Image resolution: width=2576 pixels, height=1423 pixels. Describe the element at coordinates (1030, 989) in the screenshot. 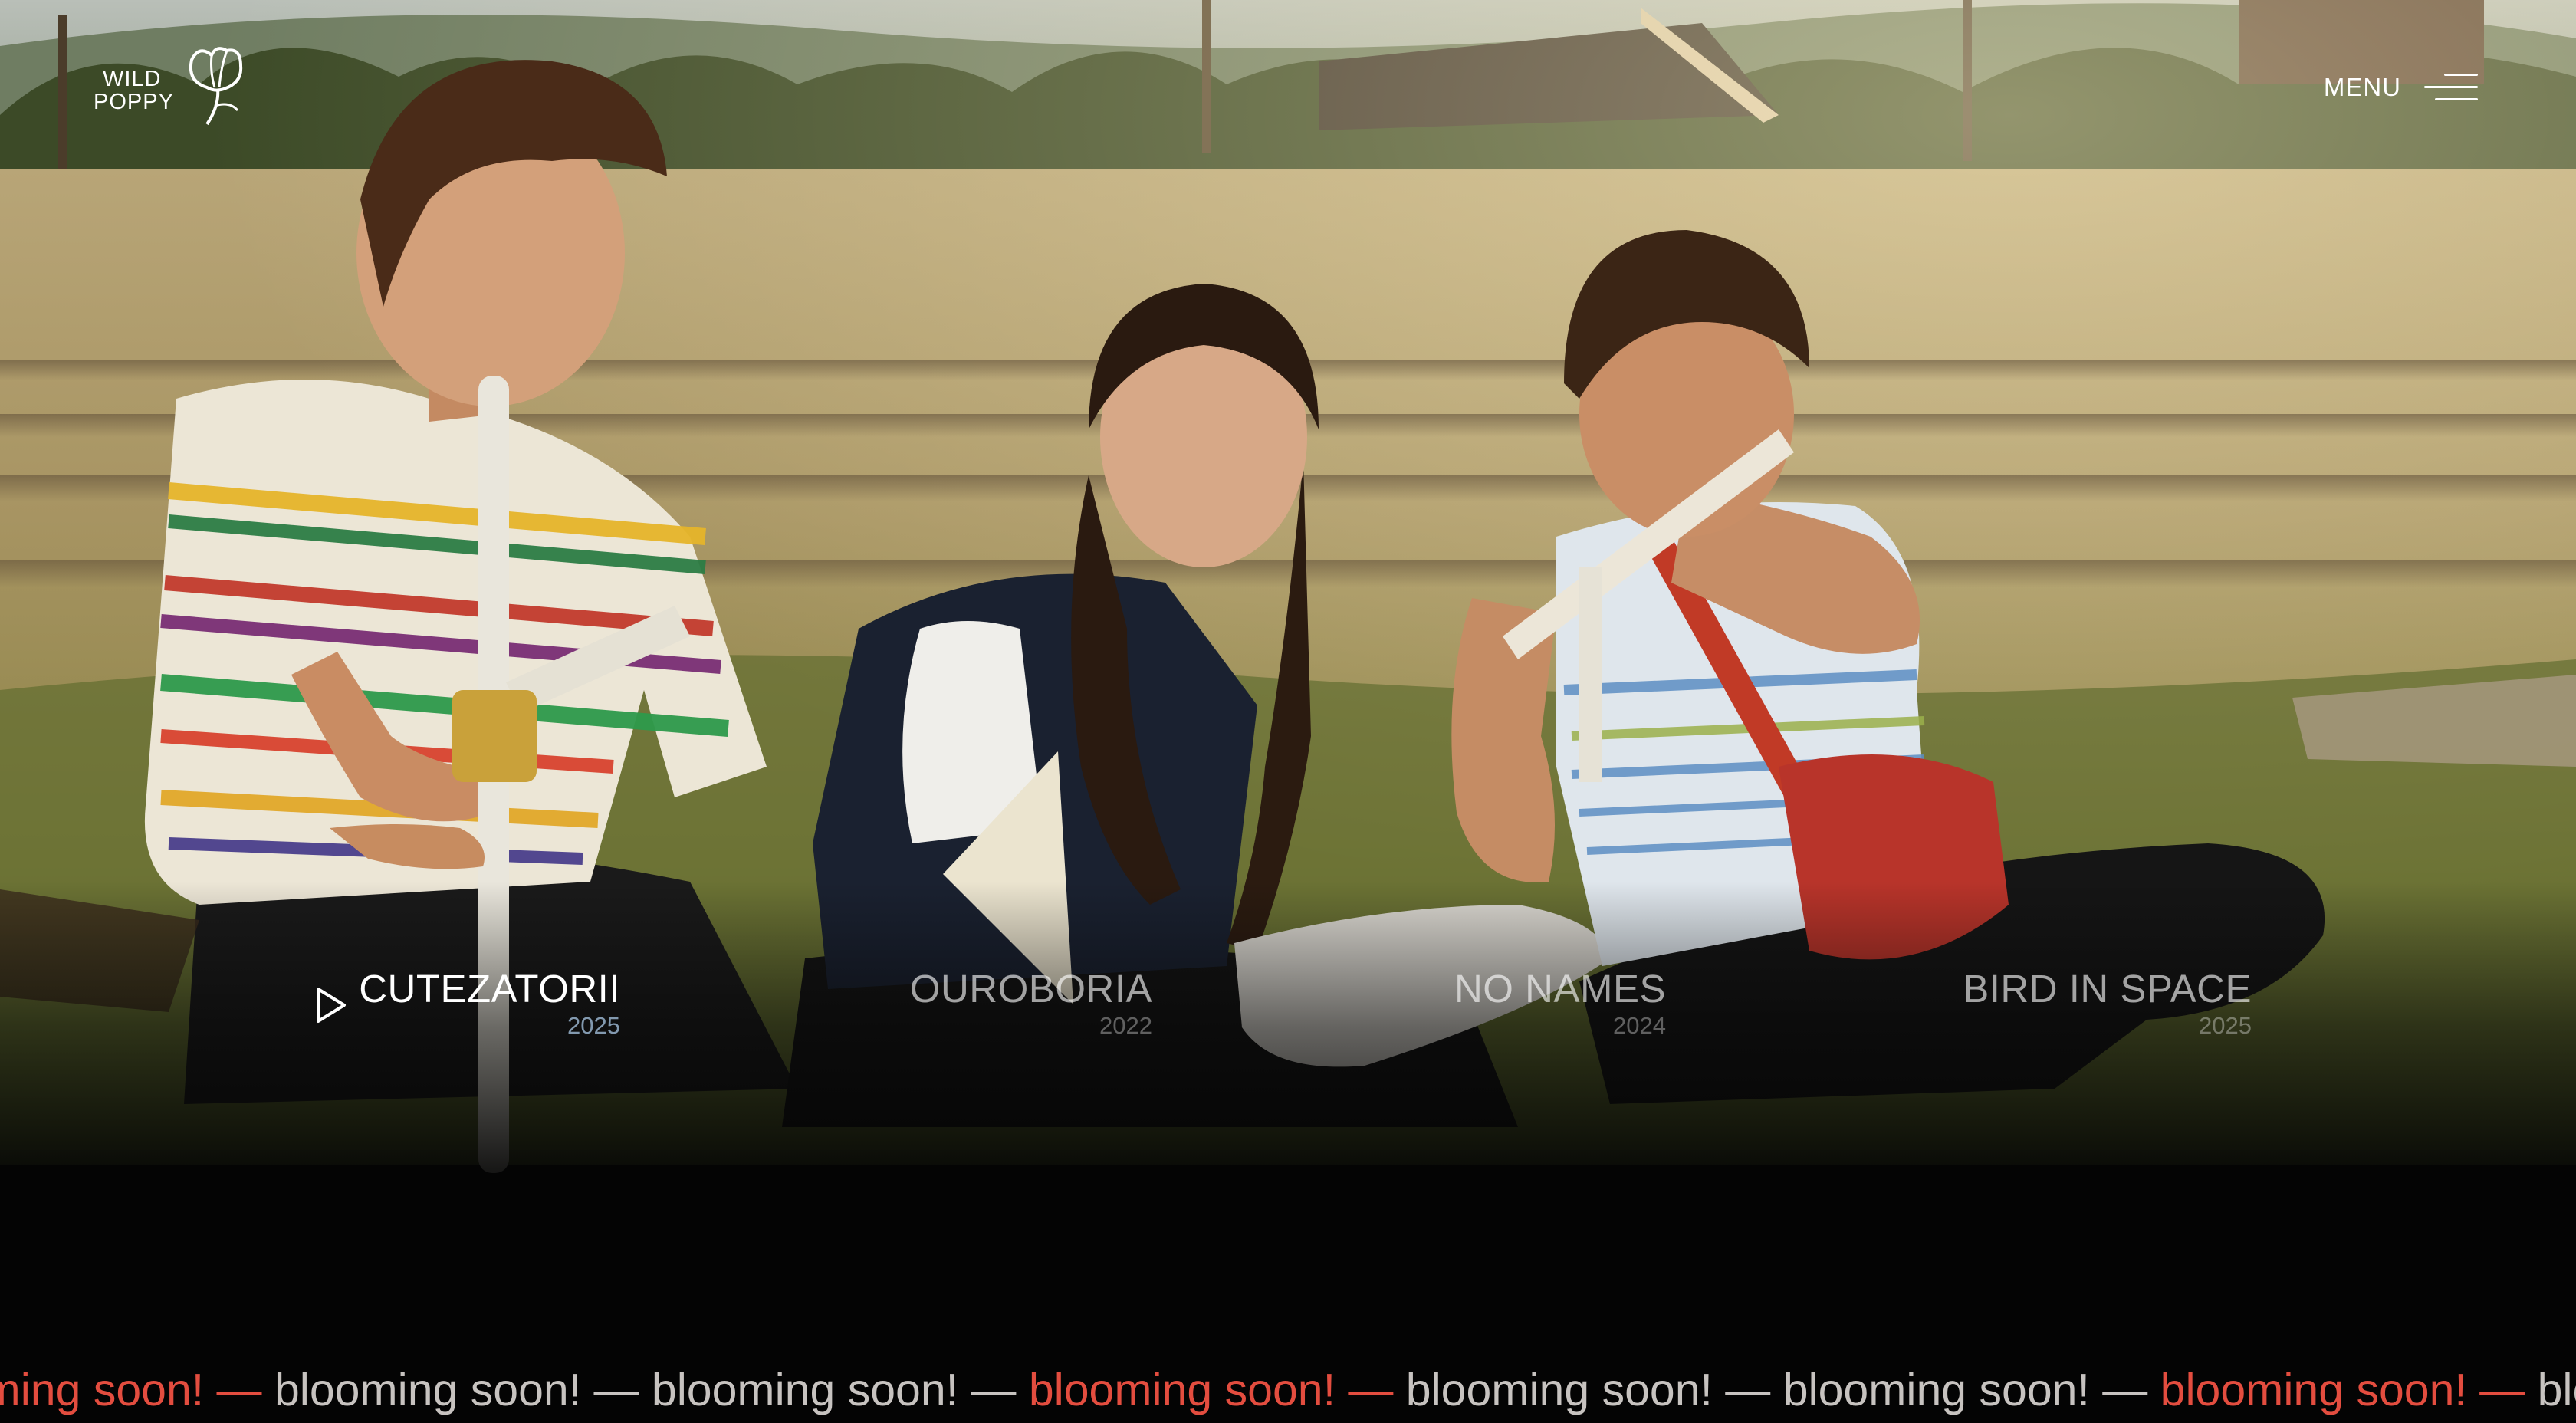

I see `film-title: OUROBORIA` at that location.